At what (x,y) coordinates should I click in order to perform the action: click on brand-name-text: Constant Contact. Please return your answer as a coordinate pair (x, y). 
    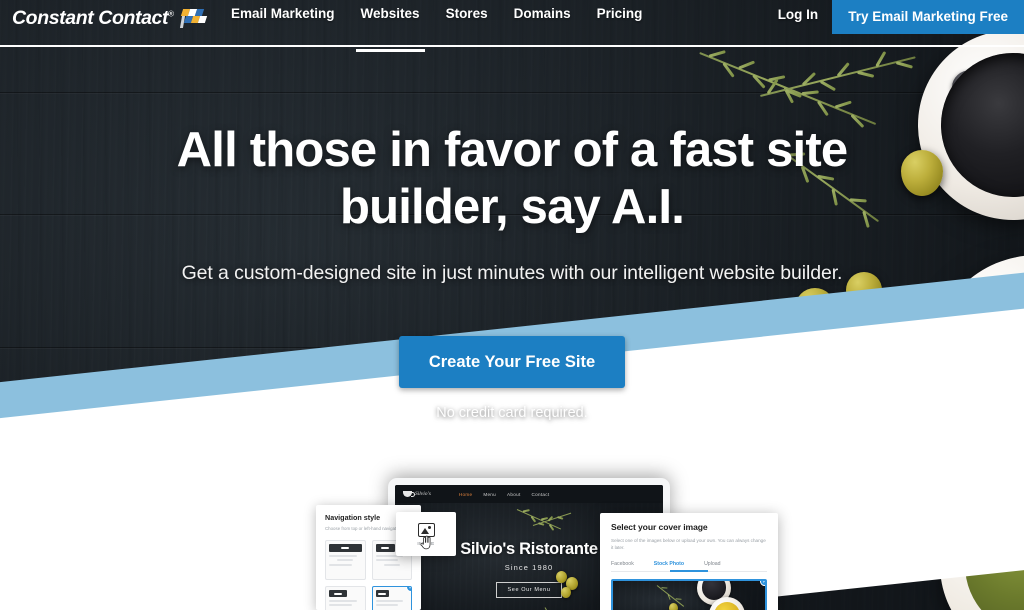
    Looking at the image, I should click on (90, 17).